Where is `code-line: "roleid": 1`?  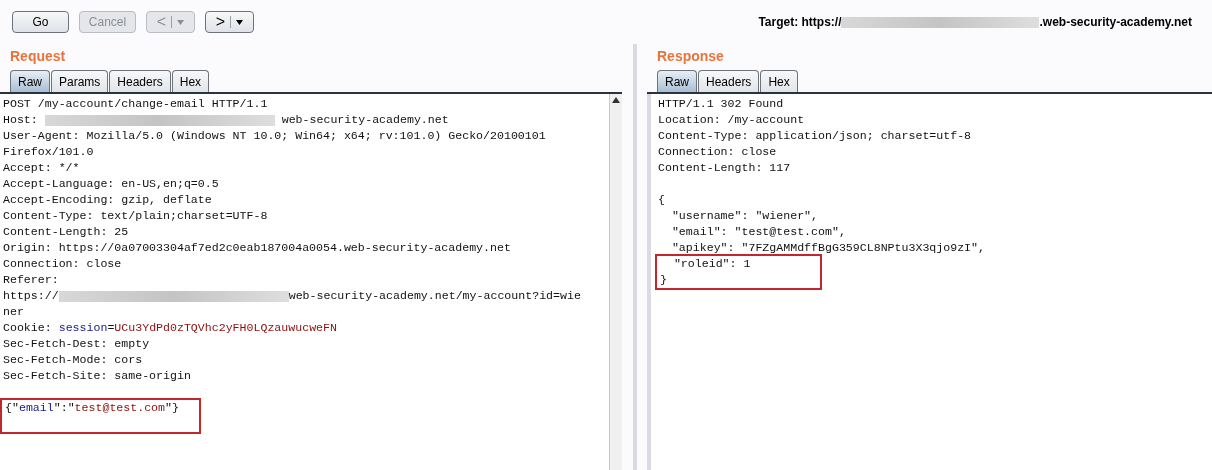 code-line: "roleid": 1 is located at coordinates (711, 264).